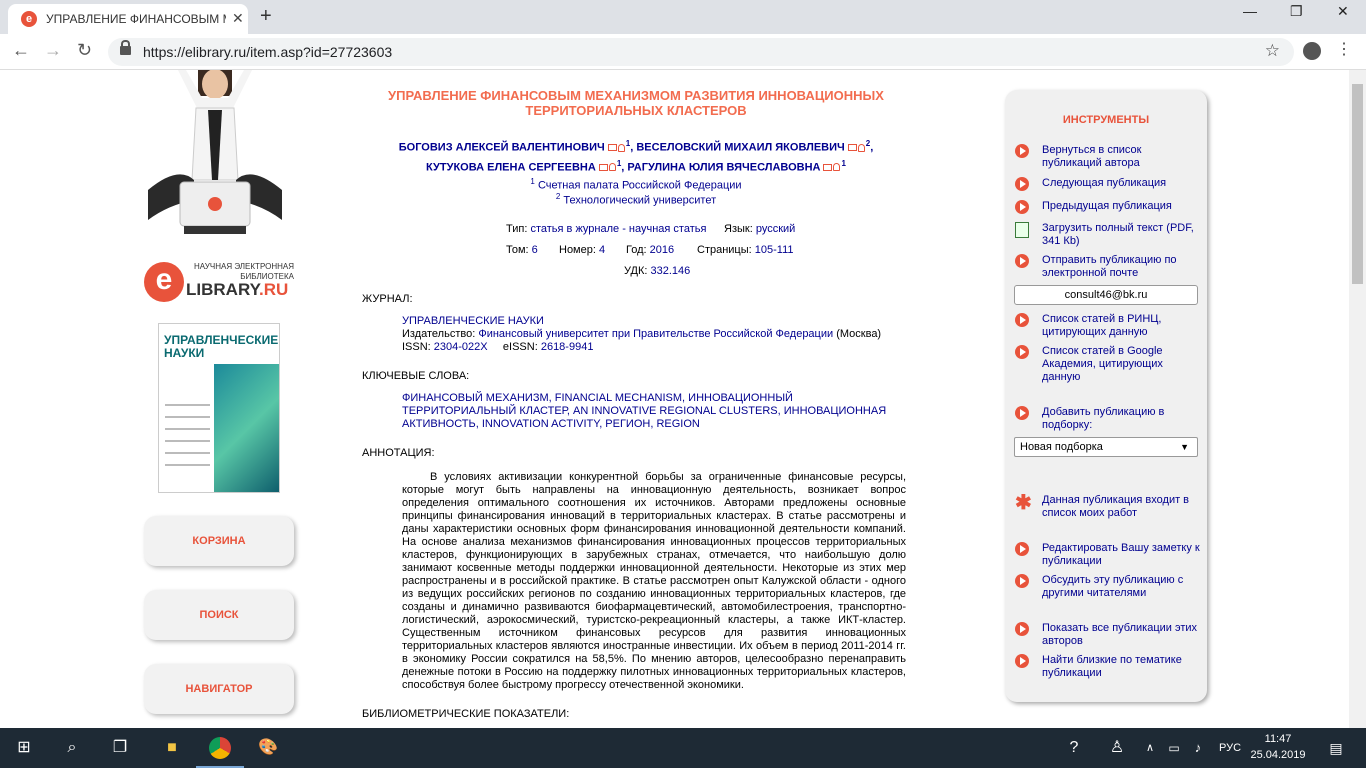 This screenshot has height=768, width=1366. I want to click on restore-icon: ❐, so click(1296, 11).